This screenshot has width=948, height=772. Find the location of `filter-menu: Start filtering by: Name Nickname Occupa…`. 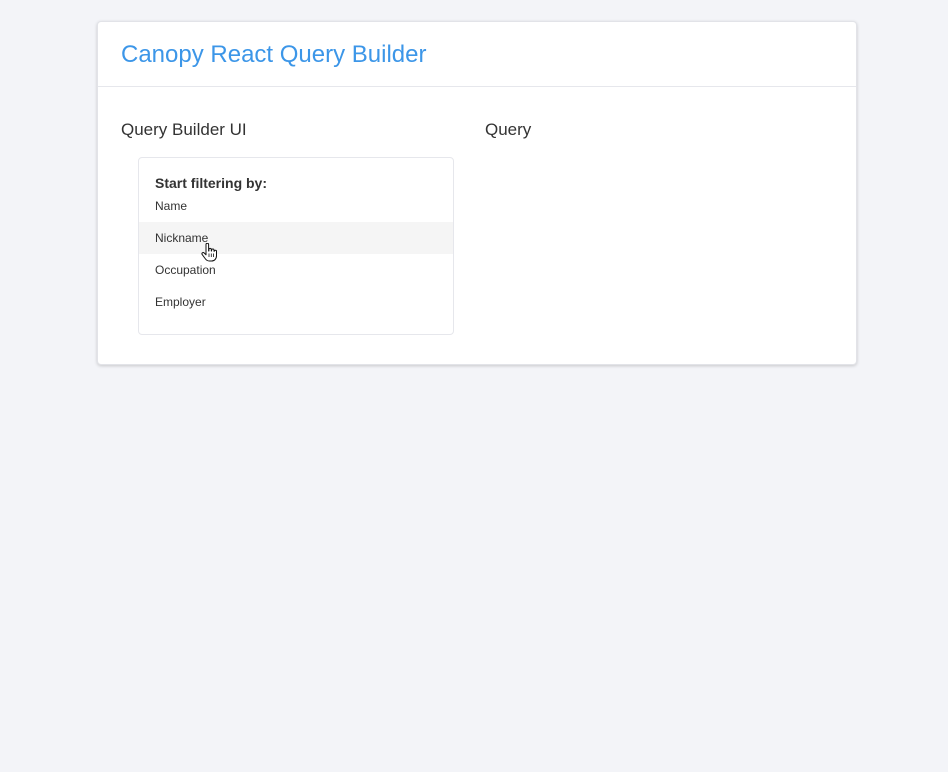

filter-menu: Start filtering by: Name Nickname Occupa… is located at coordinates (296, 246).